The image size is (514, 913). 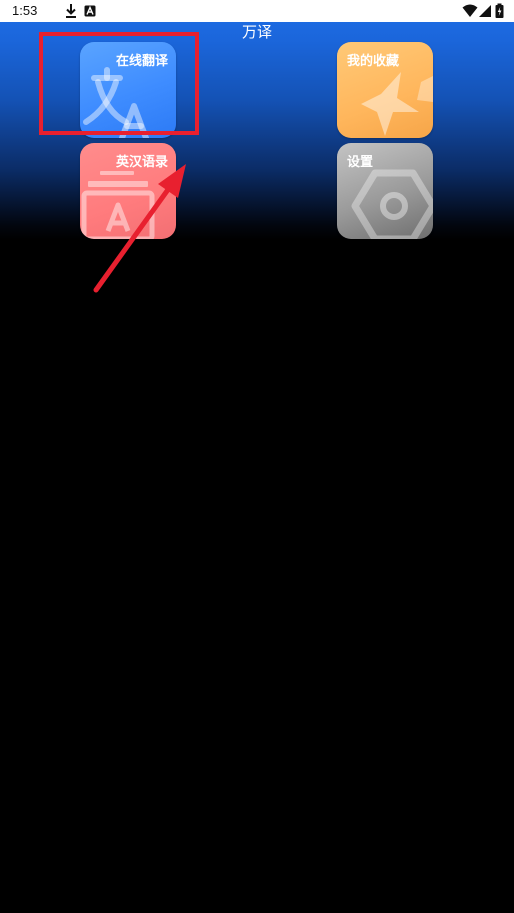 What do you see at coordinates (385, 191) in the screenshot?
I see `tile-settings: 设置` at bounding box center [385, 191].